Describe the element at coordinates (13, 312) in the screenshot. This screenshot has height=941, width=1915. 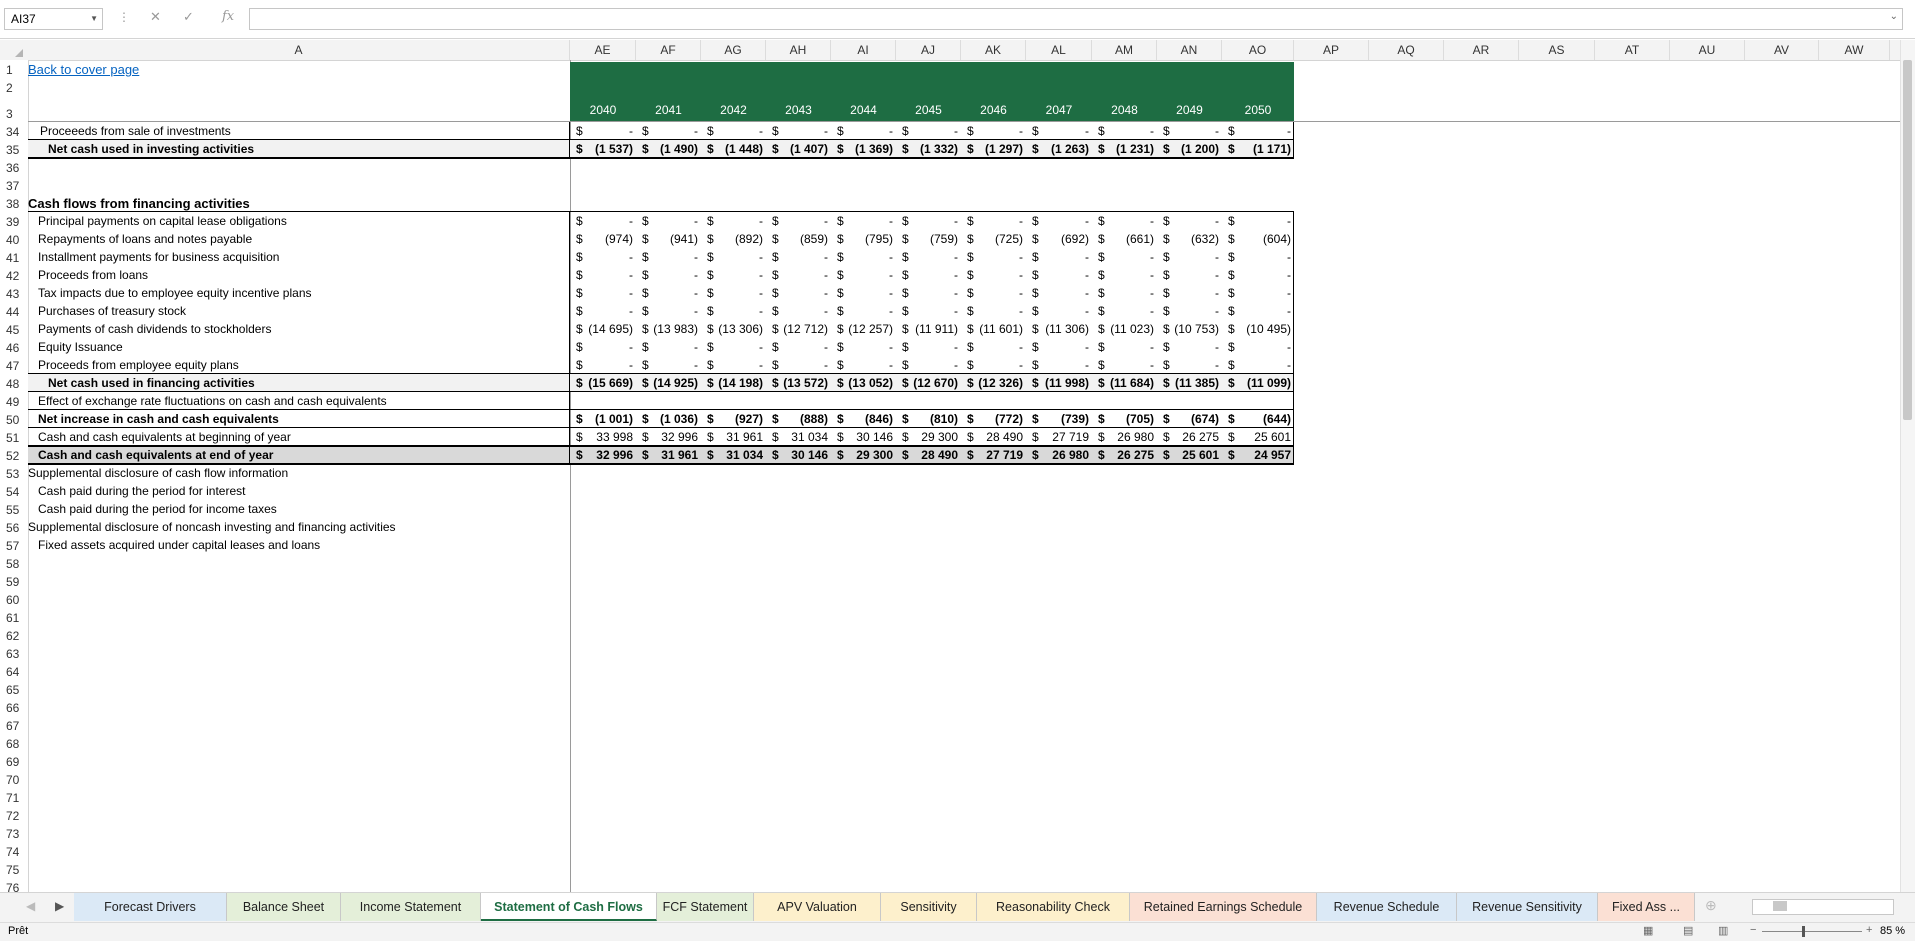
I see `row-header-44: 44` at that location.